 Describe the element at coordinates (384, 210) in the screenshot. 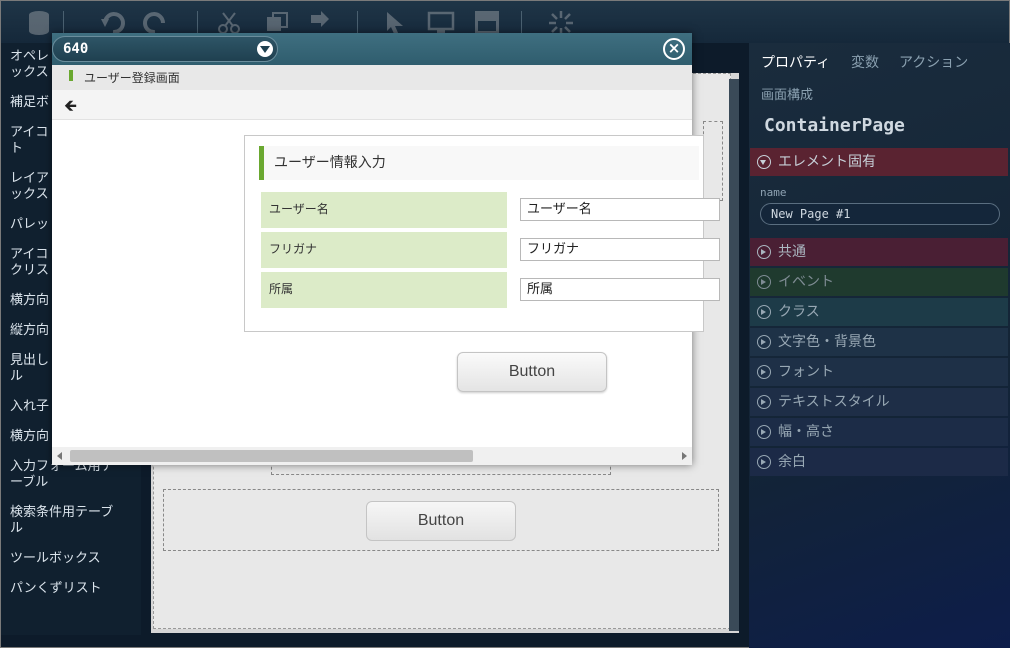

I see `field-label: ユーザー名` at that location.